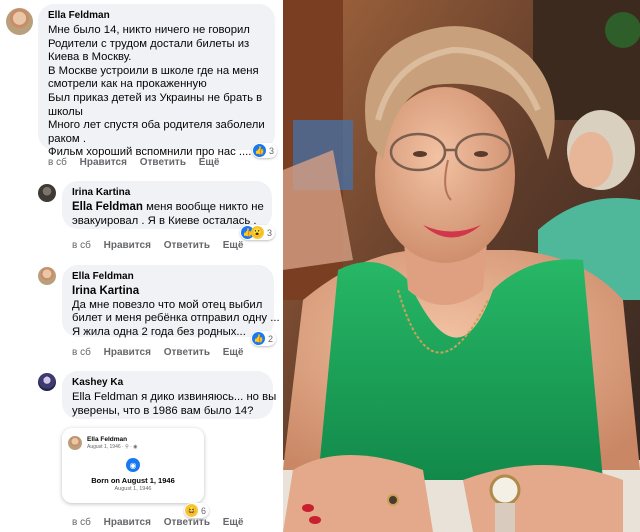 The height and width of the screenshot is (532, 640). I want to click on hand-left, so click(358, 493).